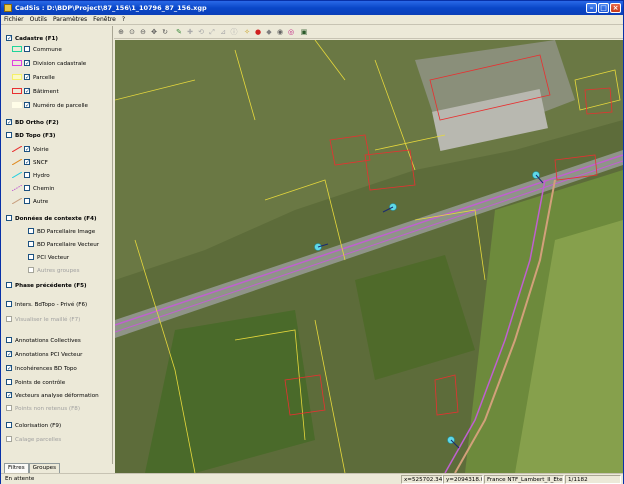 Image resolution: width=624 pixels, height=484 pixels. Describe the element at coordinates (41, 369) in the screenshot. I see `layer-incoherences: ✓ Incohérences BD Topo` at that location.